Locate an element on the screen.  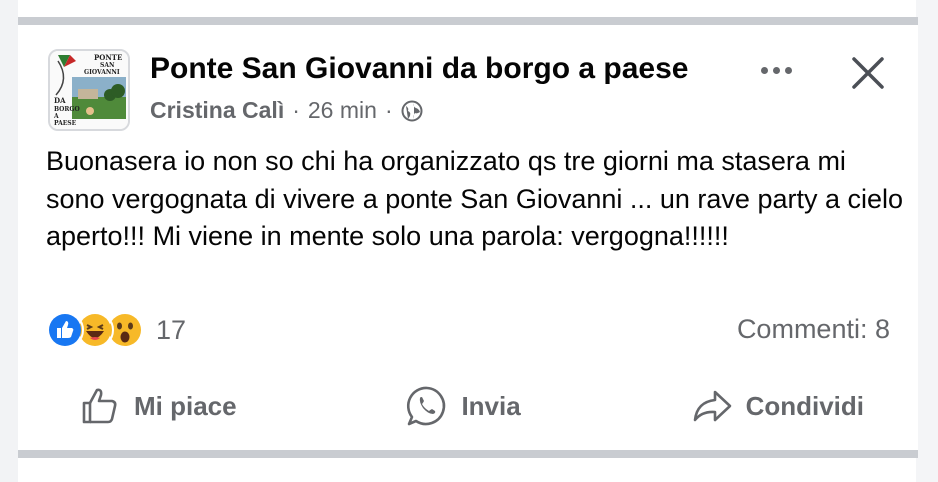
send-label: Invia is located at coordinates (491, 405).